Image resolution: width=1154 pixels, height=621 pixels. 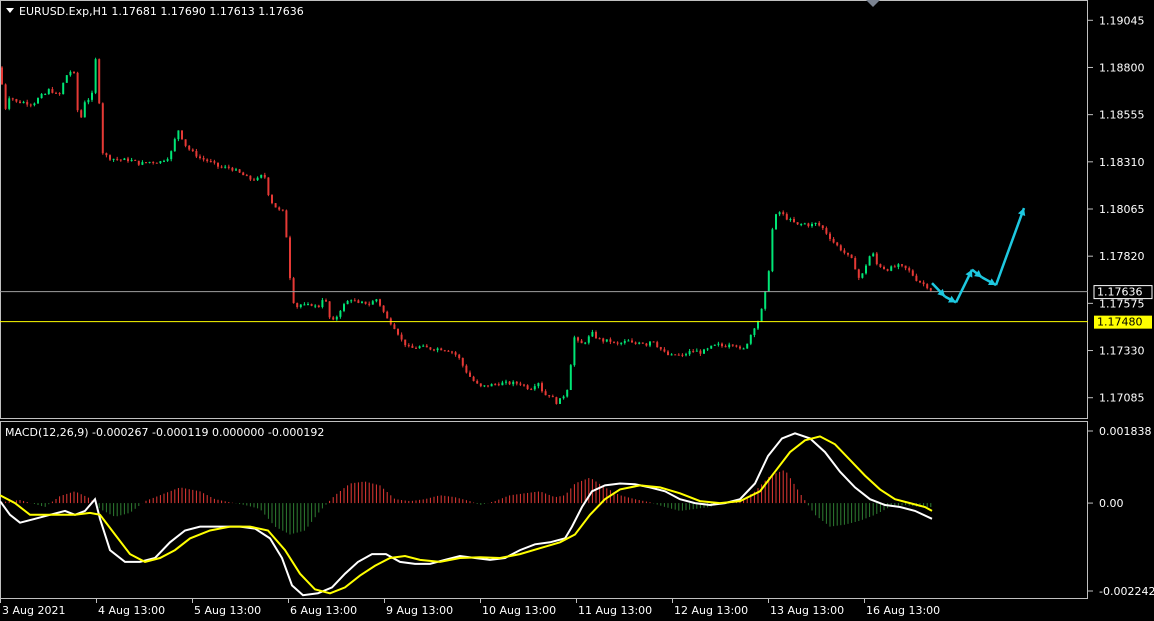 I want to click on time-tick-label: 9 Aug 13:00, so click(x=419, y=610).